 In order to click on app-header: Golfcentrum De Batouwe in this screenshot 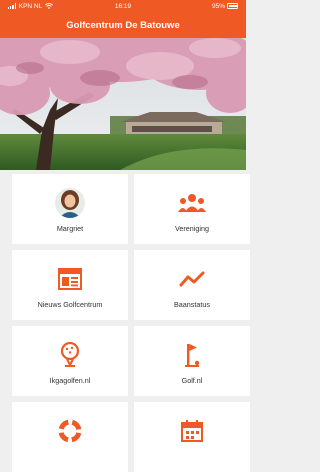, I will do `click(123, 25)`.